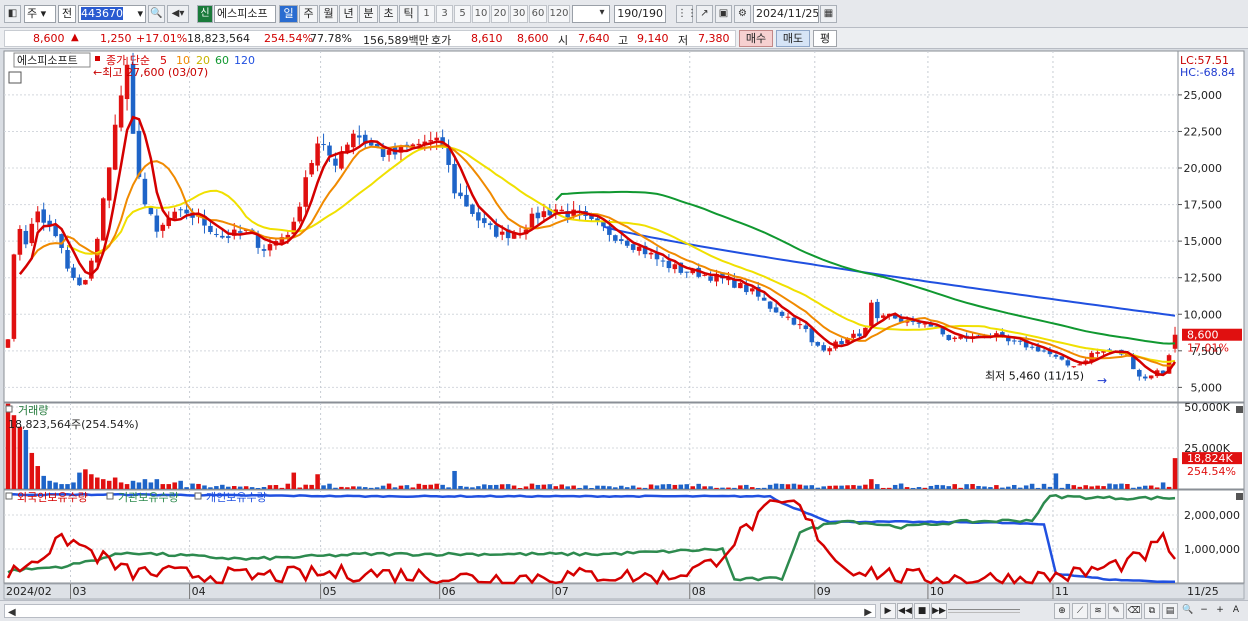 The width and height of the screenshot is (1248, 621). I want to click on zoom-out-icon: −, so click(1204, 611).